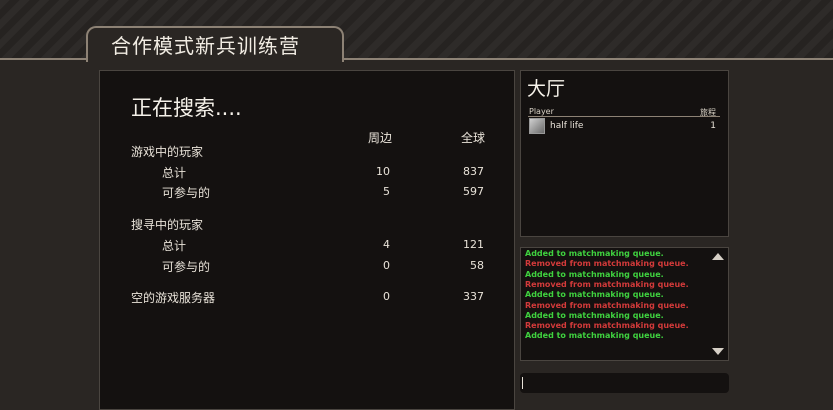  What do you see at coordinates (380, 138) in the screenshot?
I see `col-nearby-header: 周边` at bounding box center [380, 138].